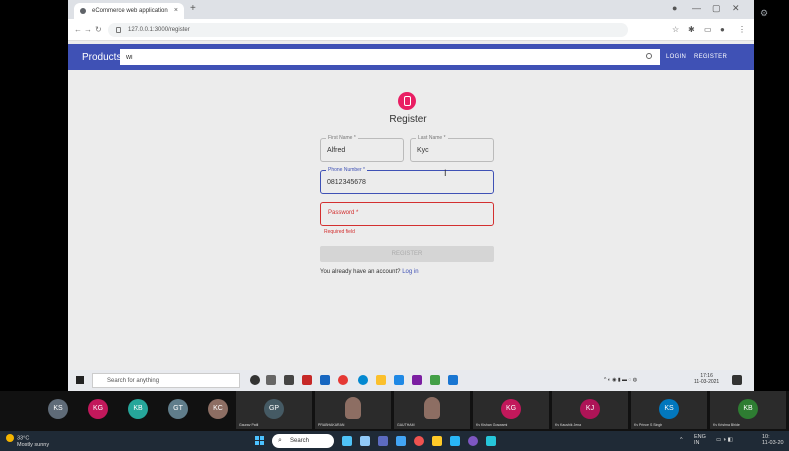 The image size is (789, 451). I want to click on participant-avatar: GP, so click(274, 409).